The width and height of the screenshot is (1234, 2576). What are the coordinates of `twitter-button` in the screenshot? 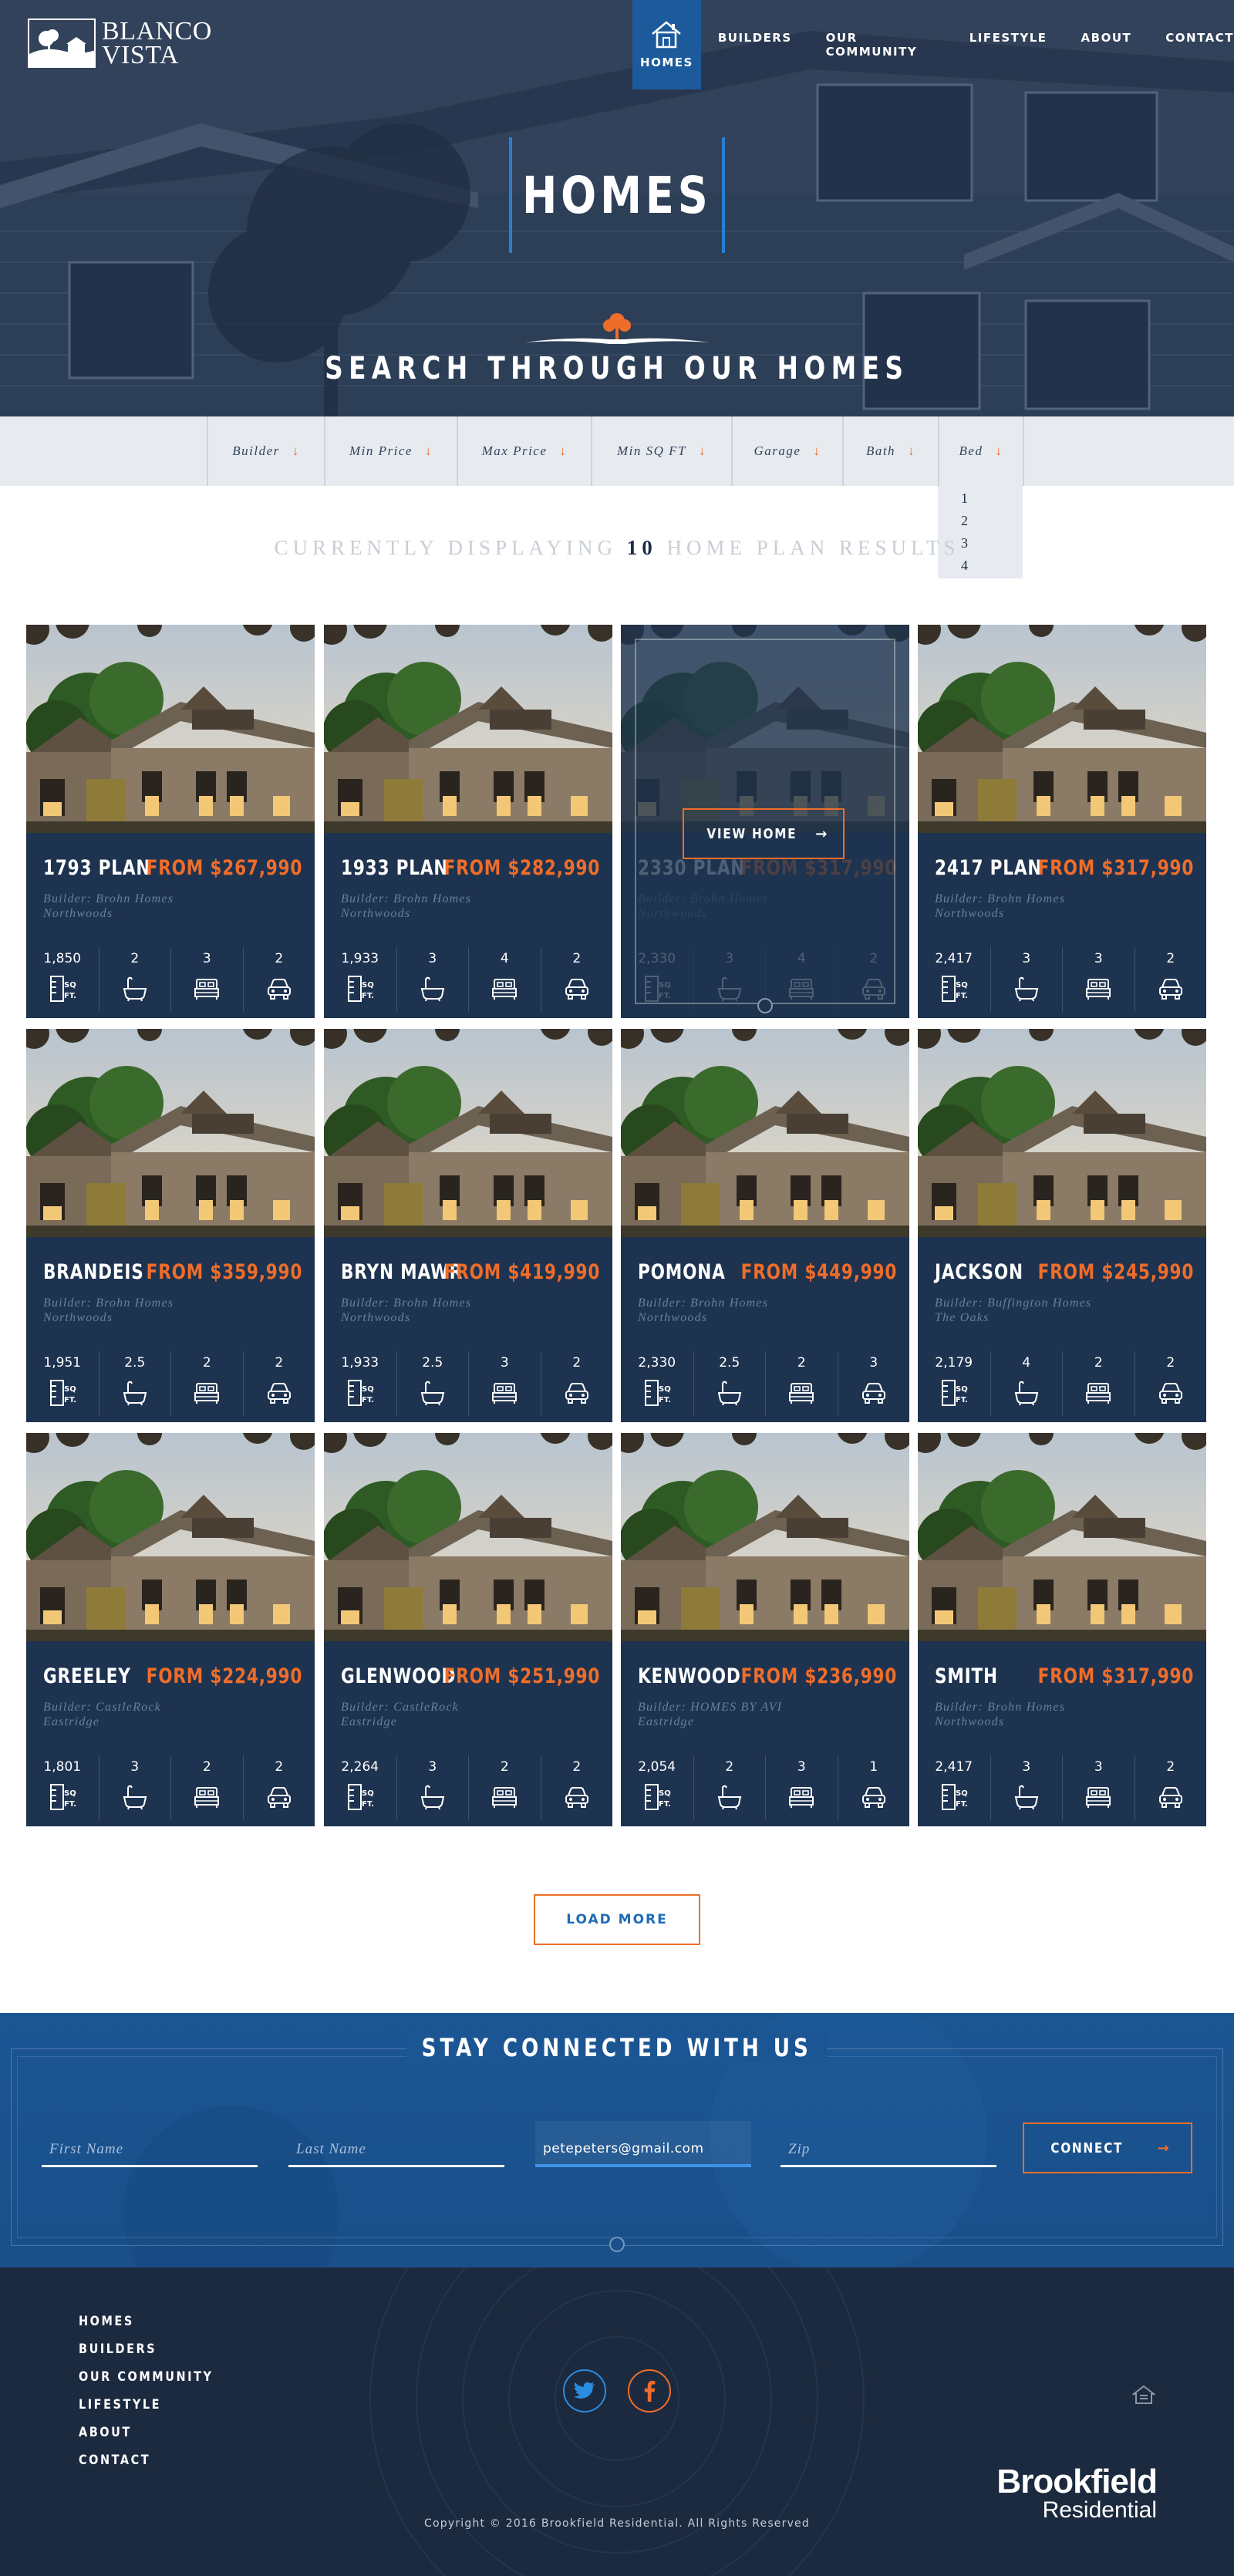 It's located at (584, 2390).